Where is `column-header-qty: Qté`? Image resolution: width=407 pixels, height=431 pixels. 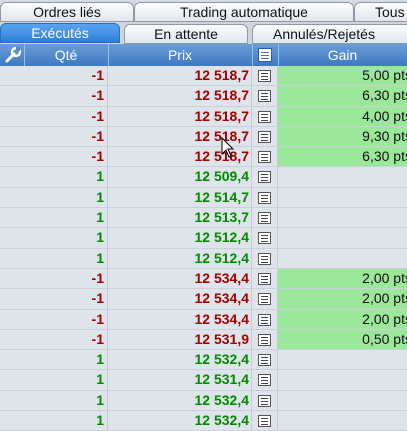
column-header-qty: Qté is located at coordinates (66, 55).